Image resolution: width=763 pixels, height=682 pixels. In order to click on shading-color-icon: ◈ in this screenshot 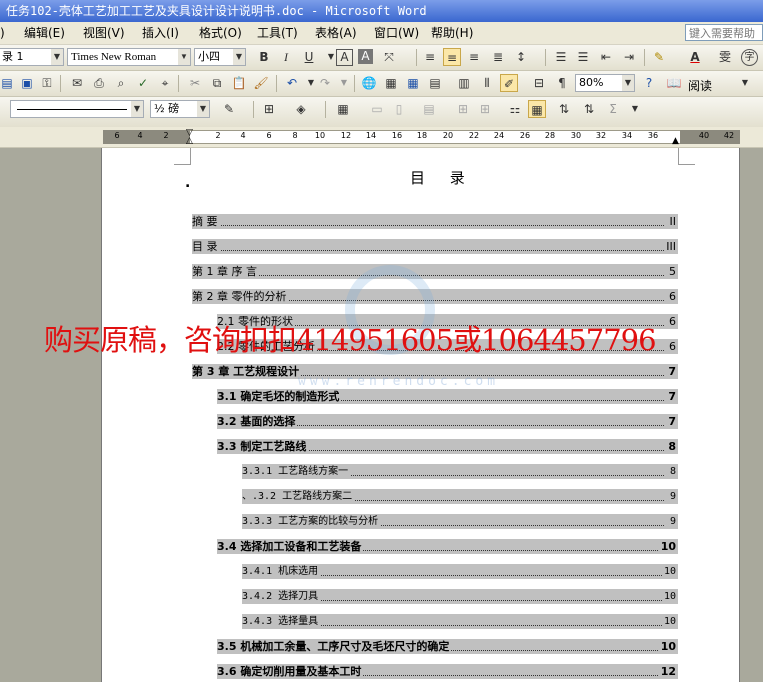, I will do `click(301, 109)`.